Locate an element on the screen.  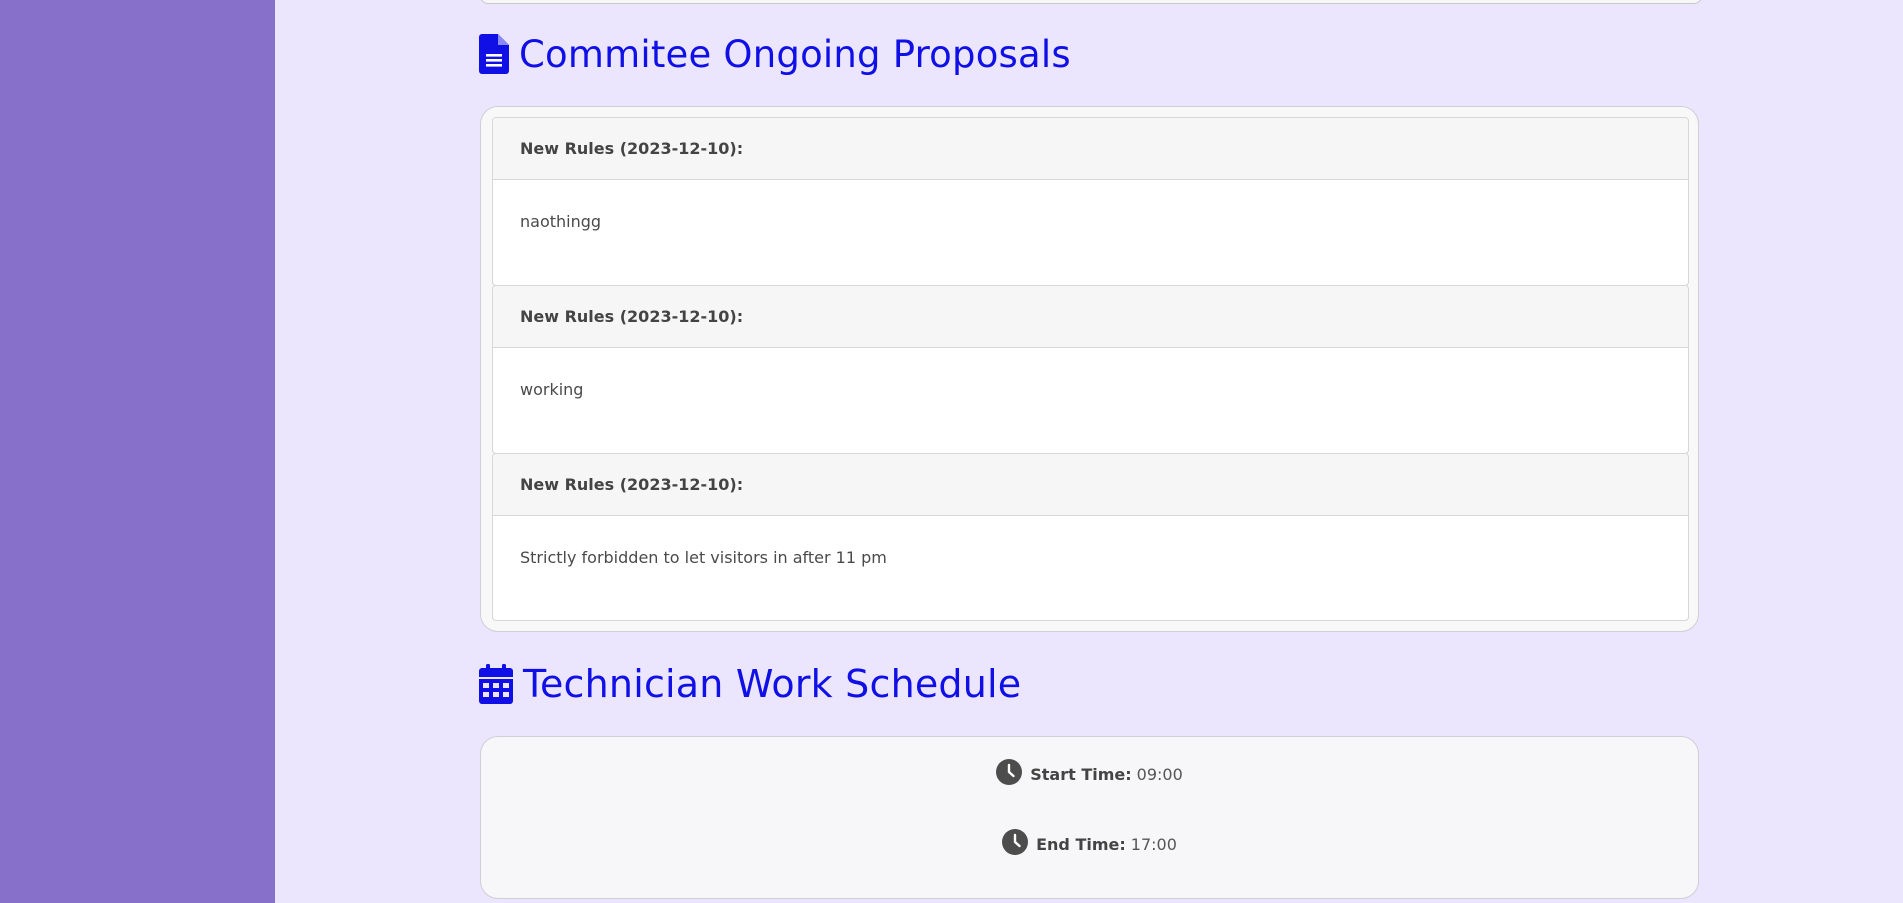
start-time-value: 09:00 is located at coordinates (1159, 774).